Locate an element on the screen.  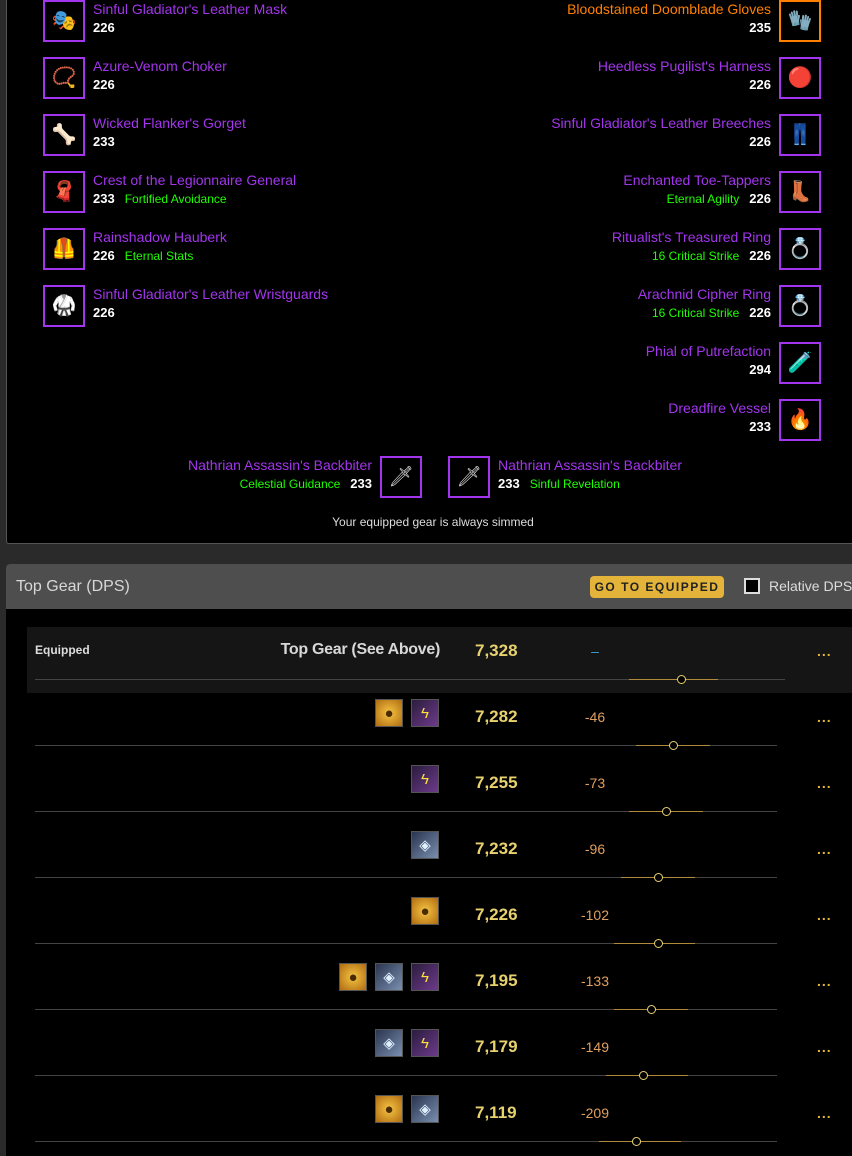
gear-slot: 🦺 Rainshadow Hauberk 226 Eternal Stats is located at coordinates (135, 249).